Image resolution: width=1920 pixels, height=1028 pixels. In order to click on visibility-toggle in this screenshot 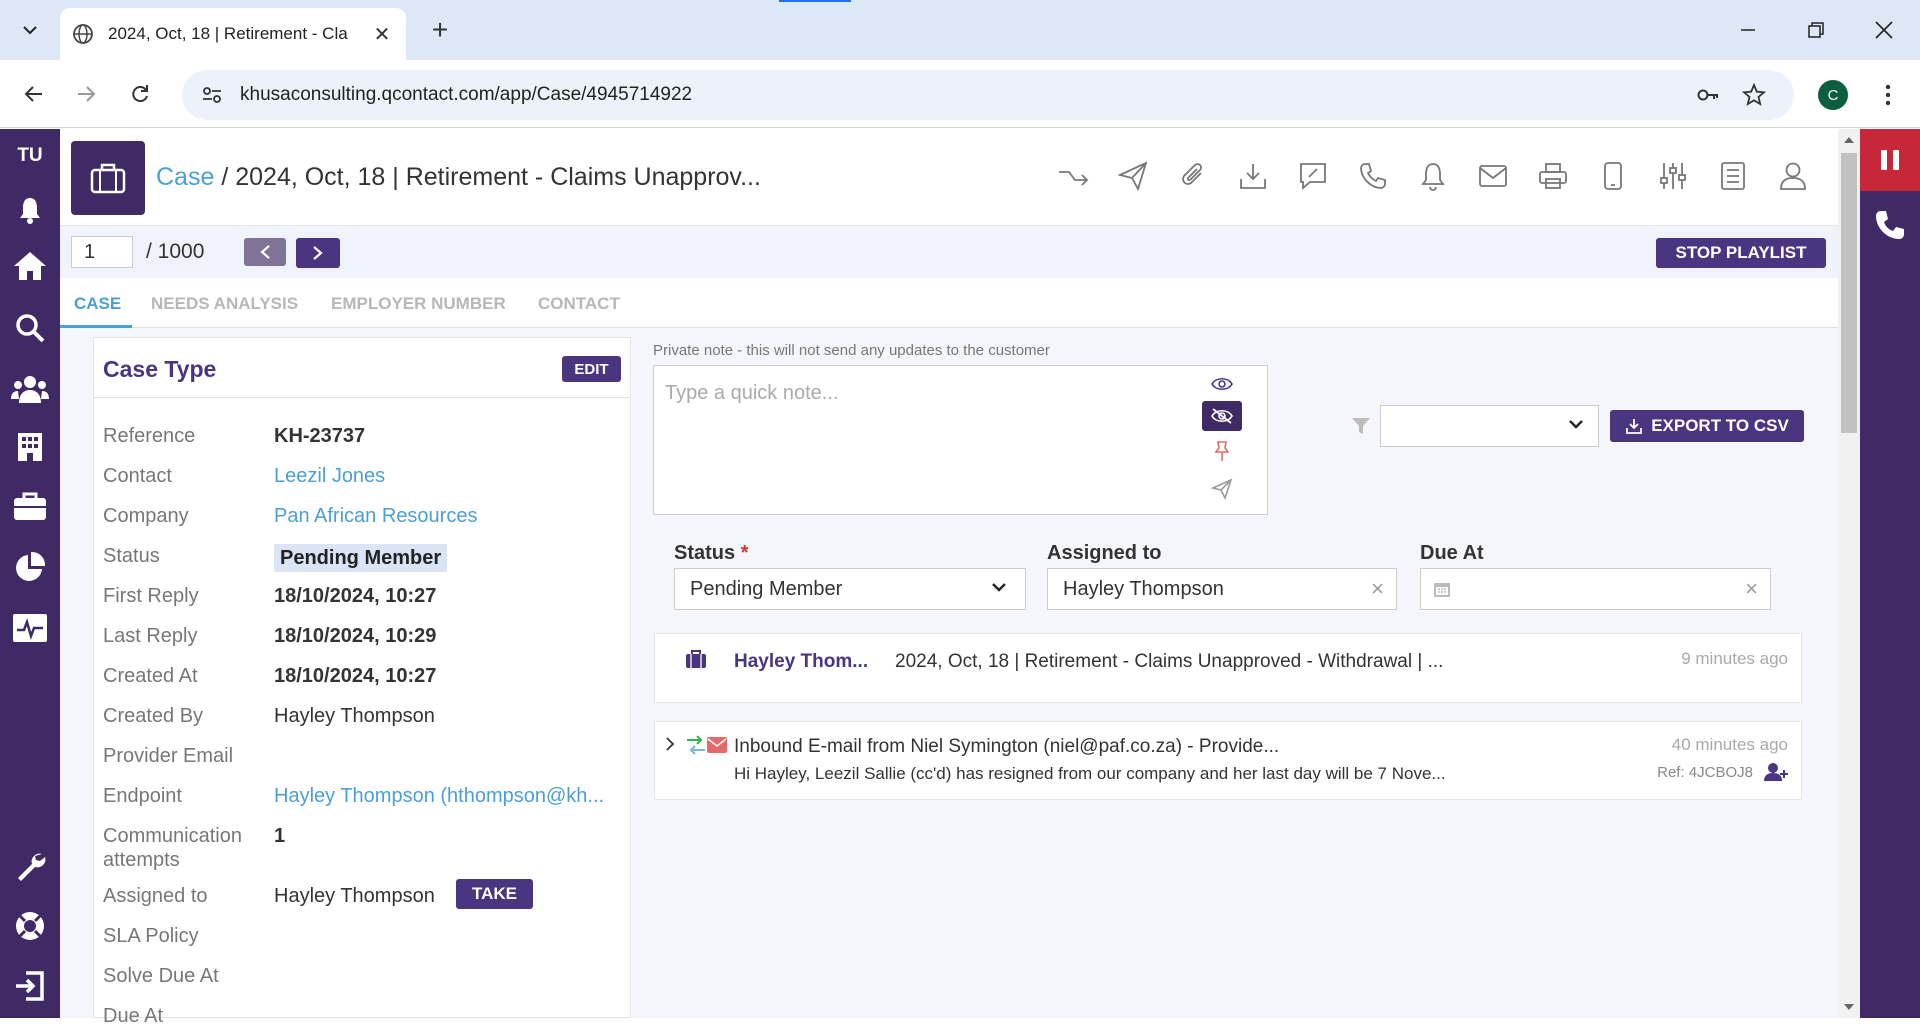, I will do `click(1222, 384)`.